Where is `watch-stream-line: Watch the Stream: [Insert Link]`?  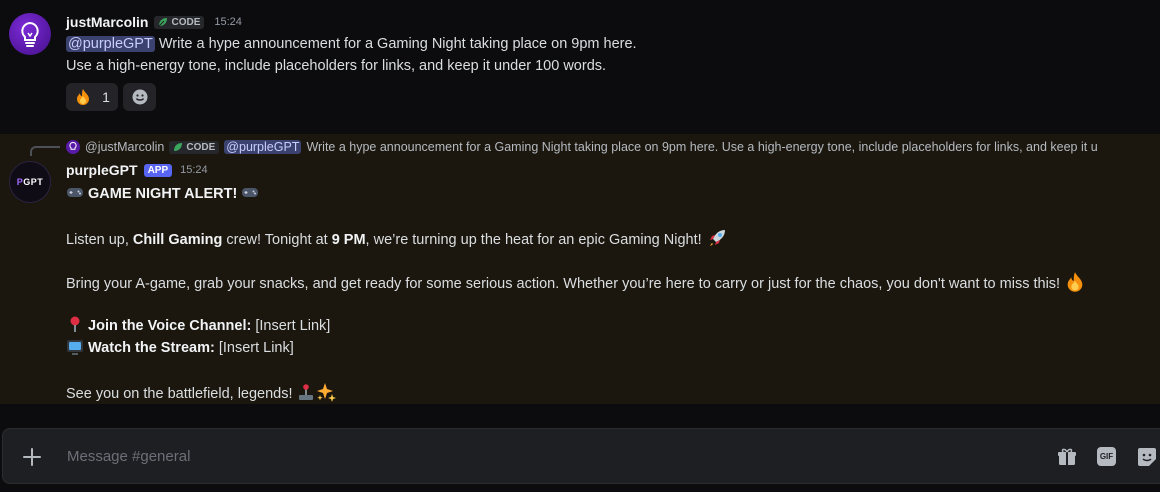
watch-stream-line: Watch the Stream: [Insert Link] is located at coordinates (180, 346).